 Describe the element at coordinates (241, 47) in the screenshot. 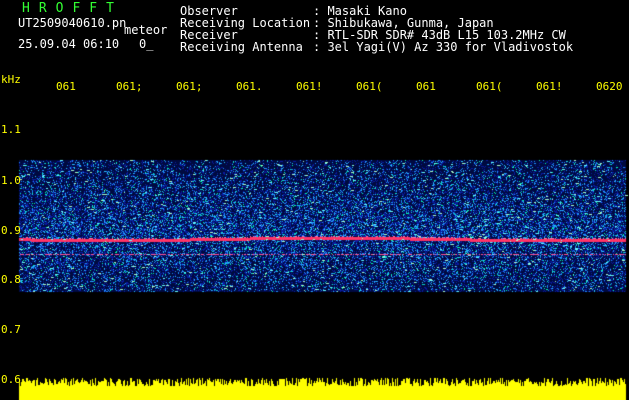

I see `antenna-label: Receiving Antenna` at that location.